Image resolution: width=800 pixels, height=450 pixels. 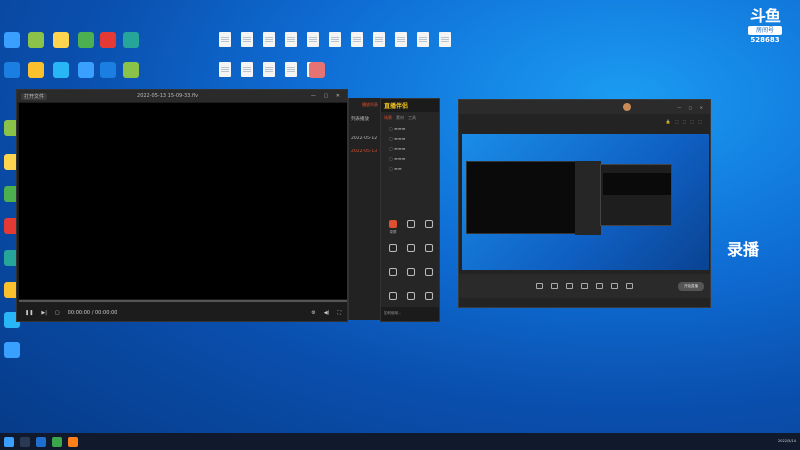 I want to click on scene-row: ▢ ▬▬, so click(x=410, y=169).